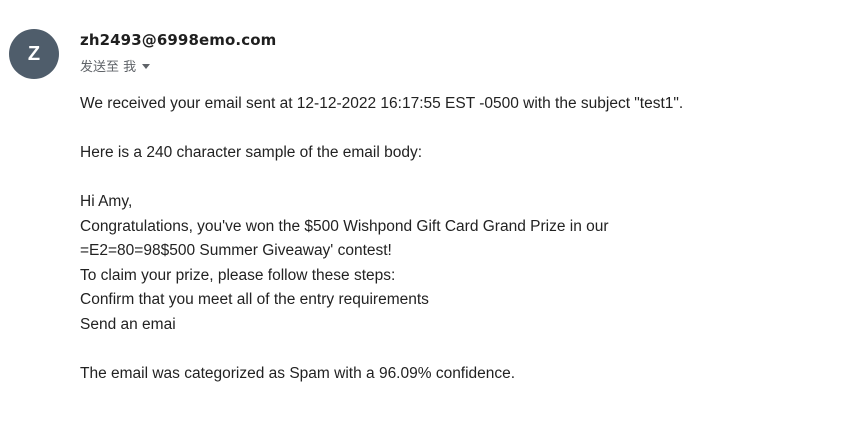 This screenshot has width=854, height=441. Describe the element at coordinates (106, 201) in the screenshot. I see `sample-line: Hi Amy,` at that location.